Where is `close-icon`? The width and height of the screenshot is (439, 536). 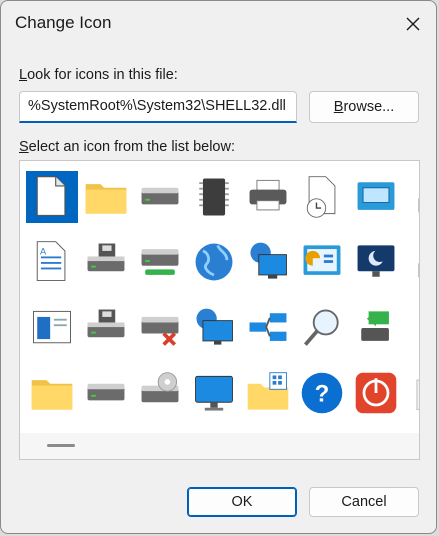
close-icon is located at coordinates (413, 24).